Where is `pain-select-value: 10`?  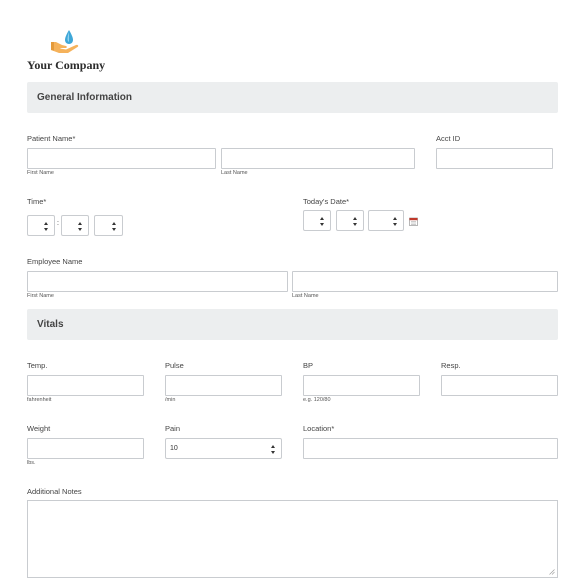 pain-select-value: 10 is located at coordinates (174, 448).